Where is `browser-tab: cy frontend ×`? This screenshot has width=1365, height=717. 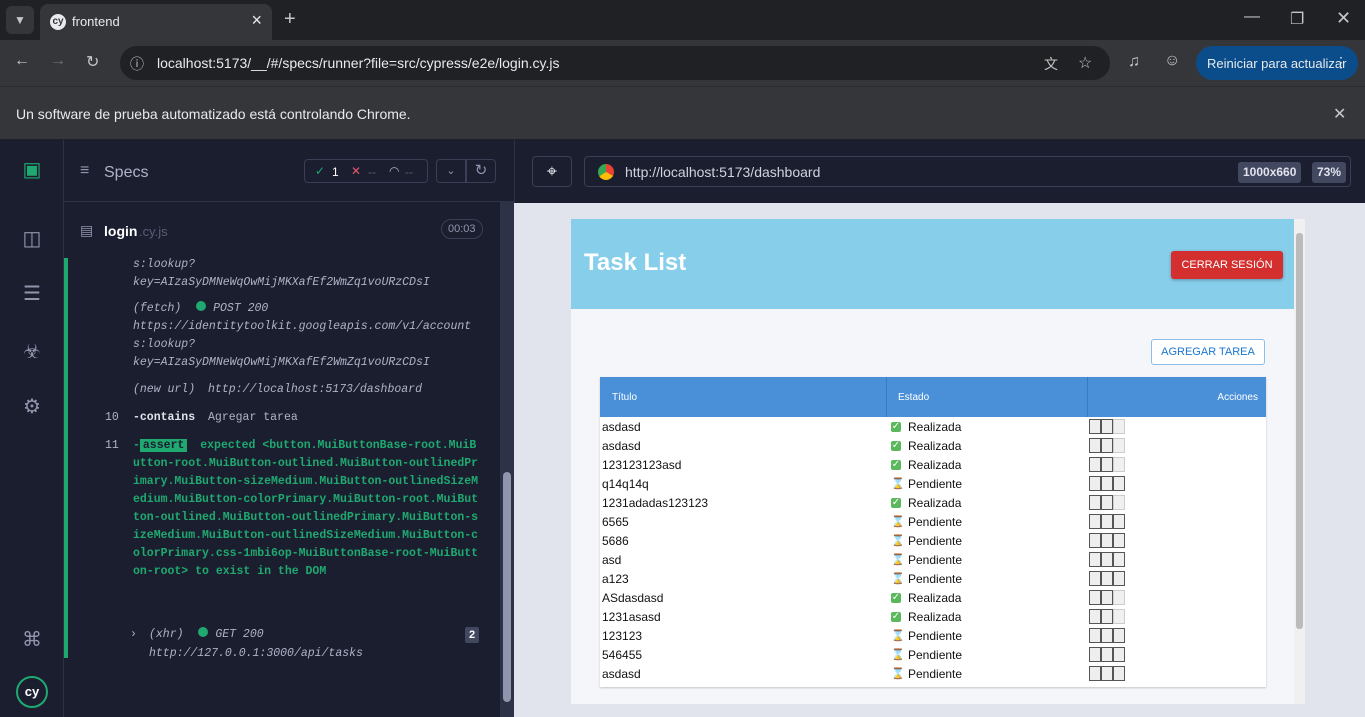
browser-tab: cy frontend × is located at coordinates (156, 22).